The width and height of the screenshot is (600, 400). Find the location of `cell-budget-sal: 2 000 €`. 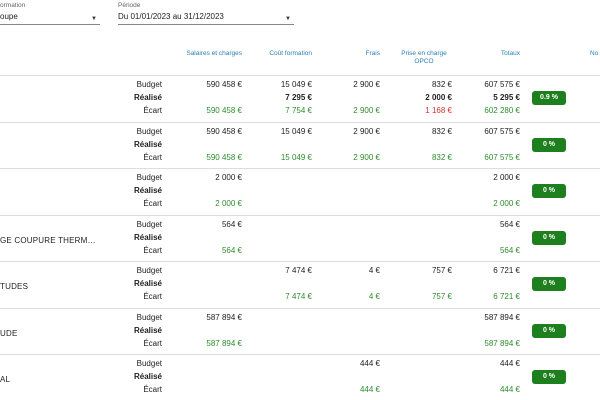

cell-budget-sal: 2 000 € is located at coordinates (228, 177).